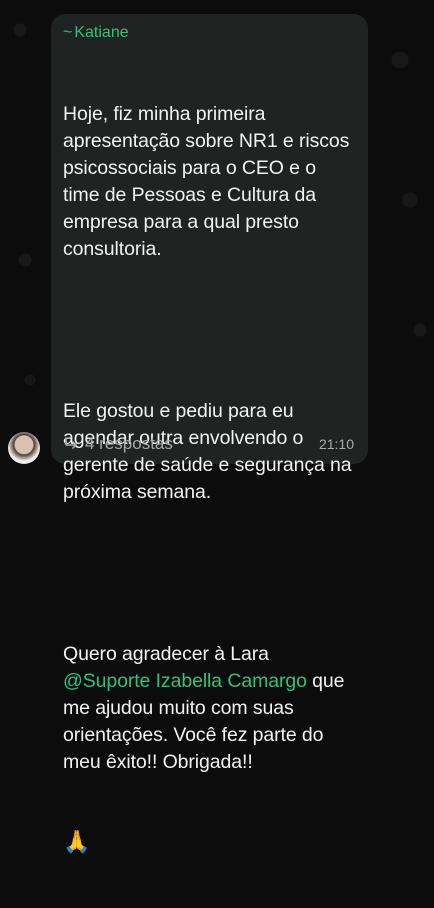 This screenshot has height=908, width=434. I want to click on message-footer: 4 respostas 21:10, so click(208, 444).